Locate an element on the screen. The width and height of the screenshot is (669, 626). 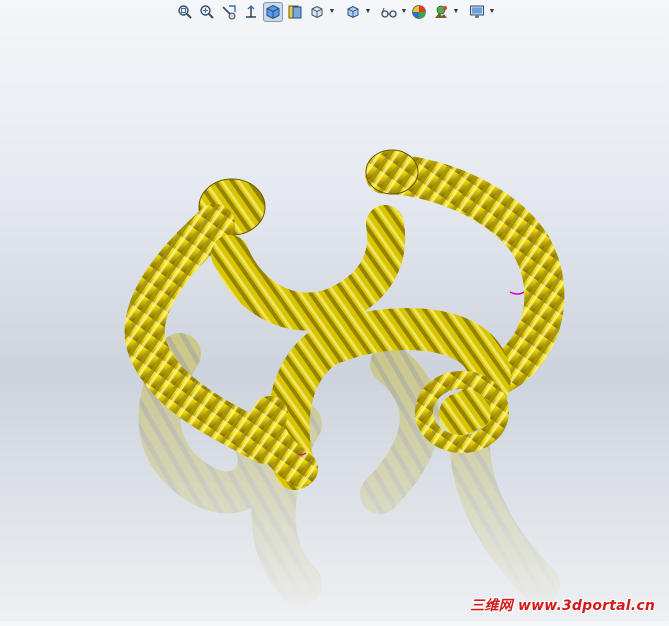
view-settings-button is located at coordinates (477, 12).